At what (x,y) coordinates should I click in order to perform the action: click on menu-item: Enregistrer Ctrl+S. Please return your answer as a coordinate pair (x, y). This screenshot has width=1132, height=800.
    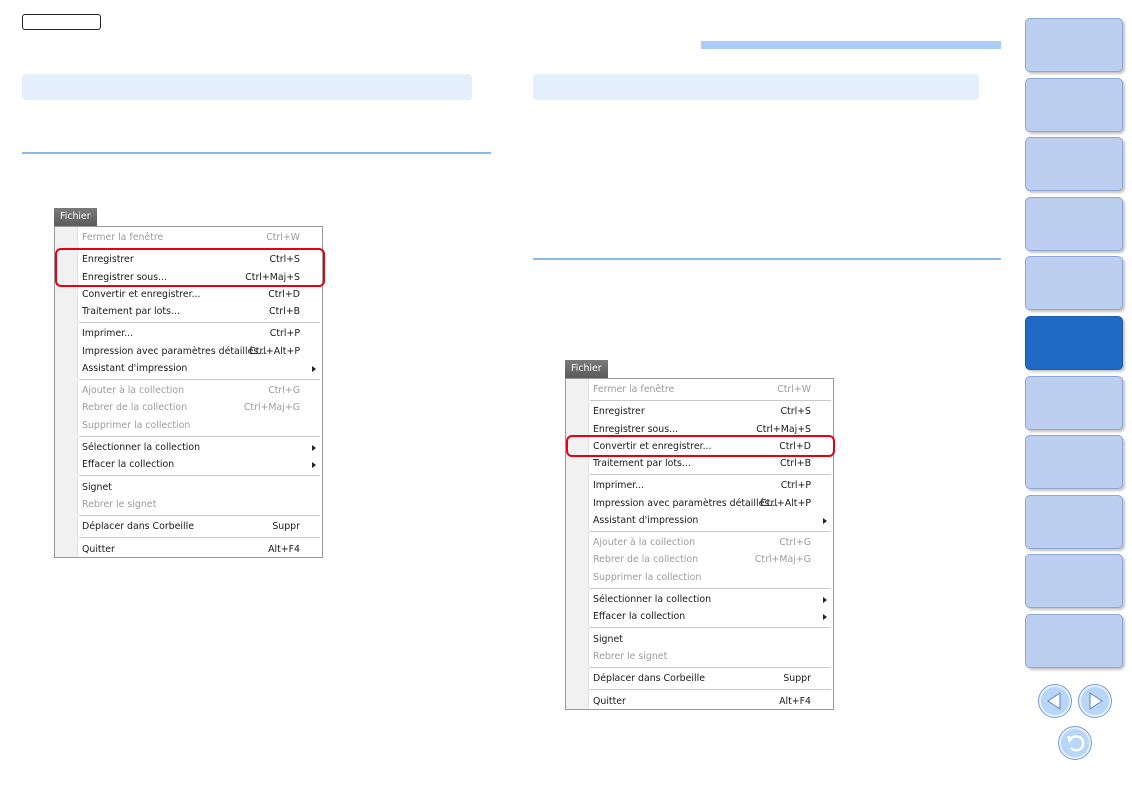
    Looking at the image, I should click on (699, 411).